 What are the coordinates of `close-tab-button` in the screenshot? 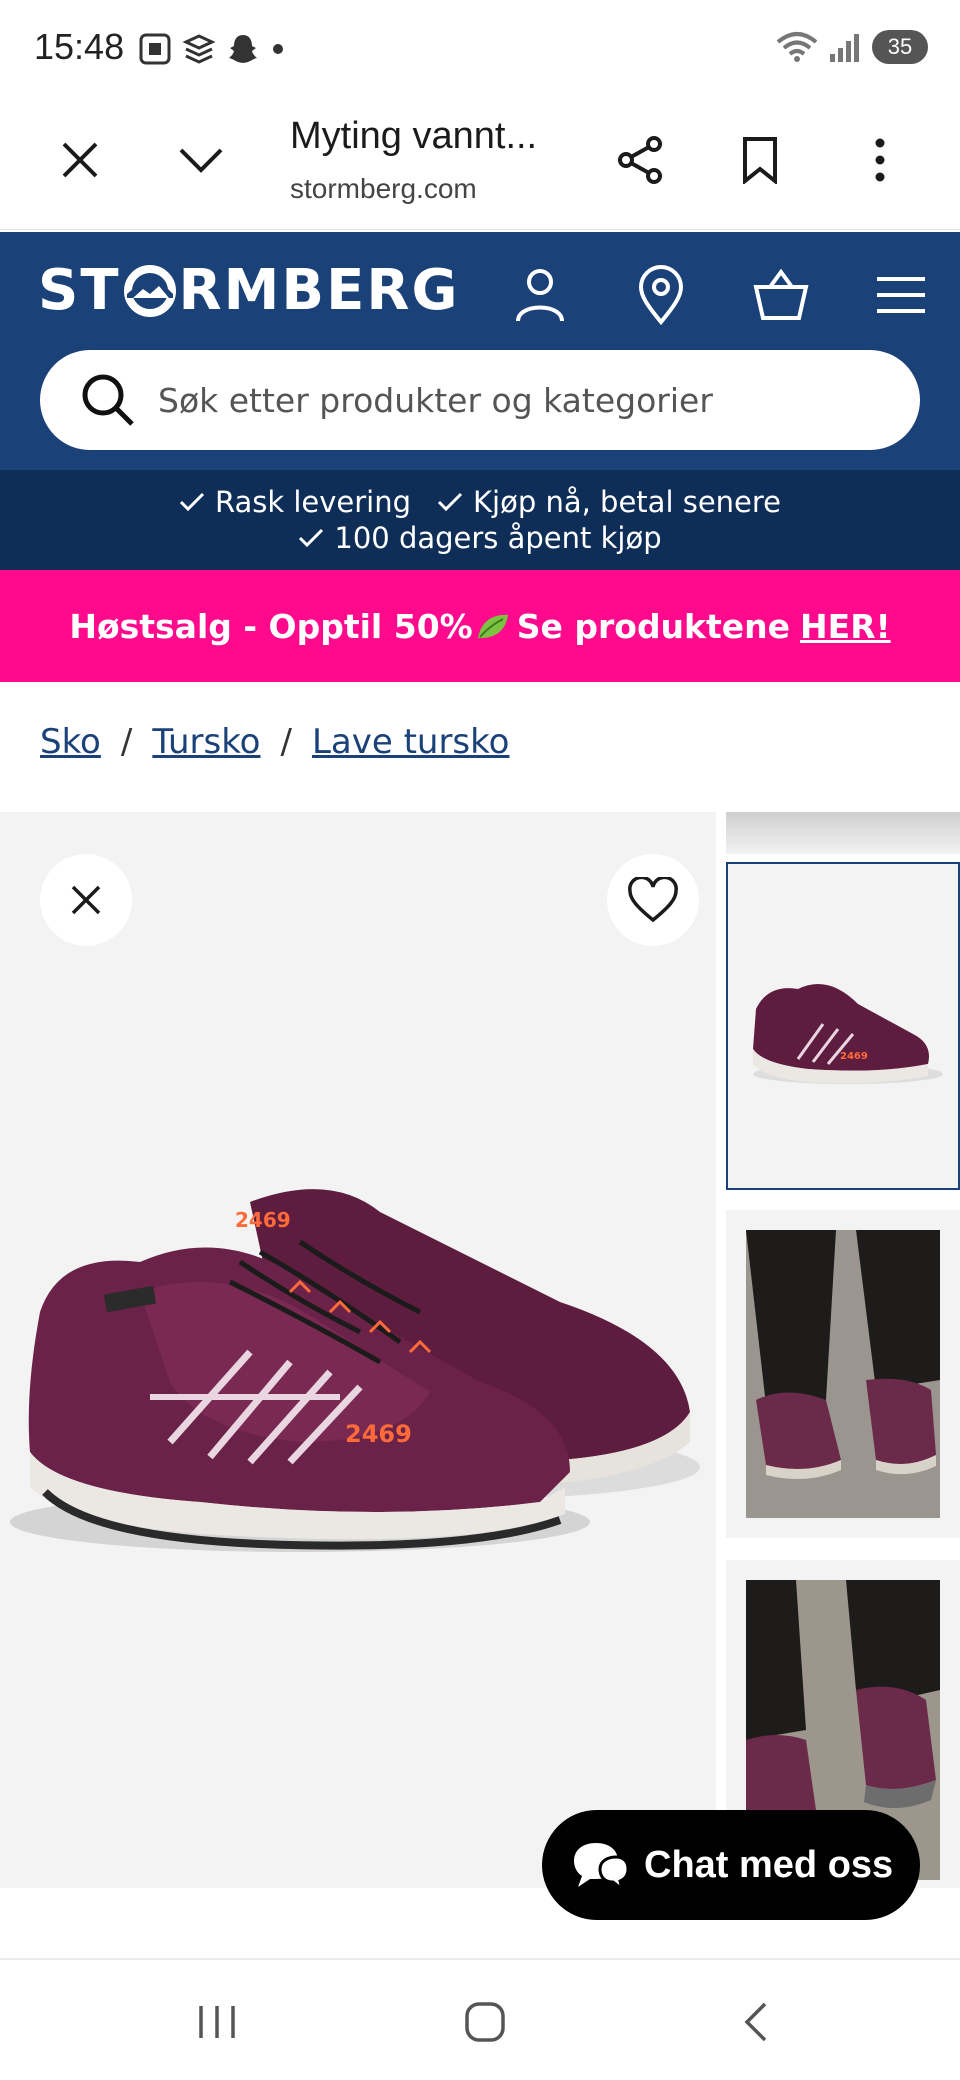 It's located at (80, 160).